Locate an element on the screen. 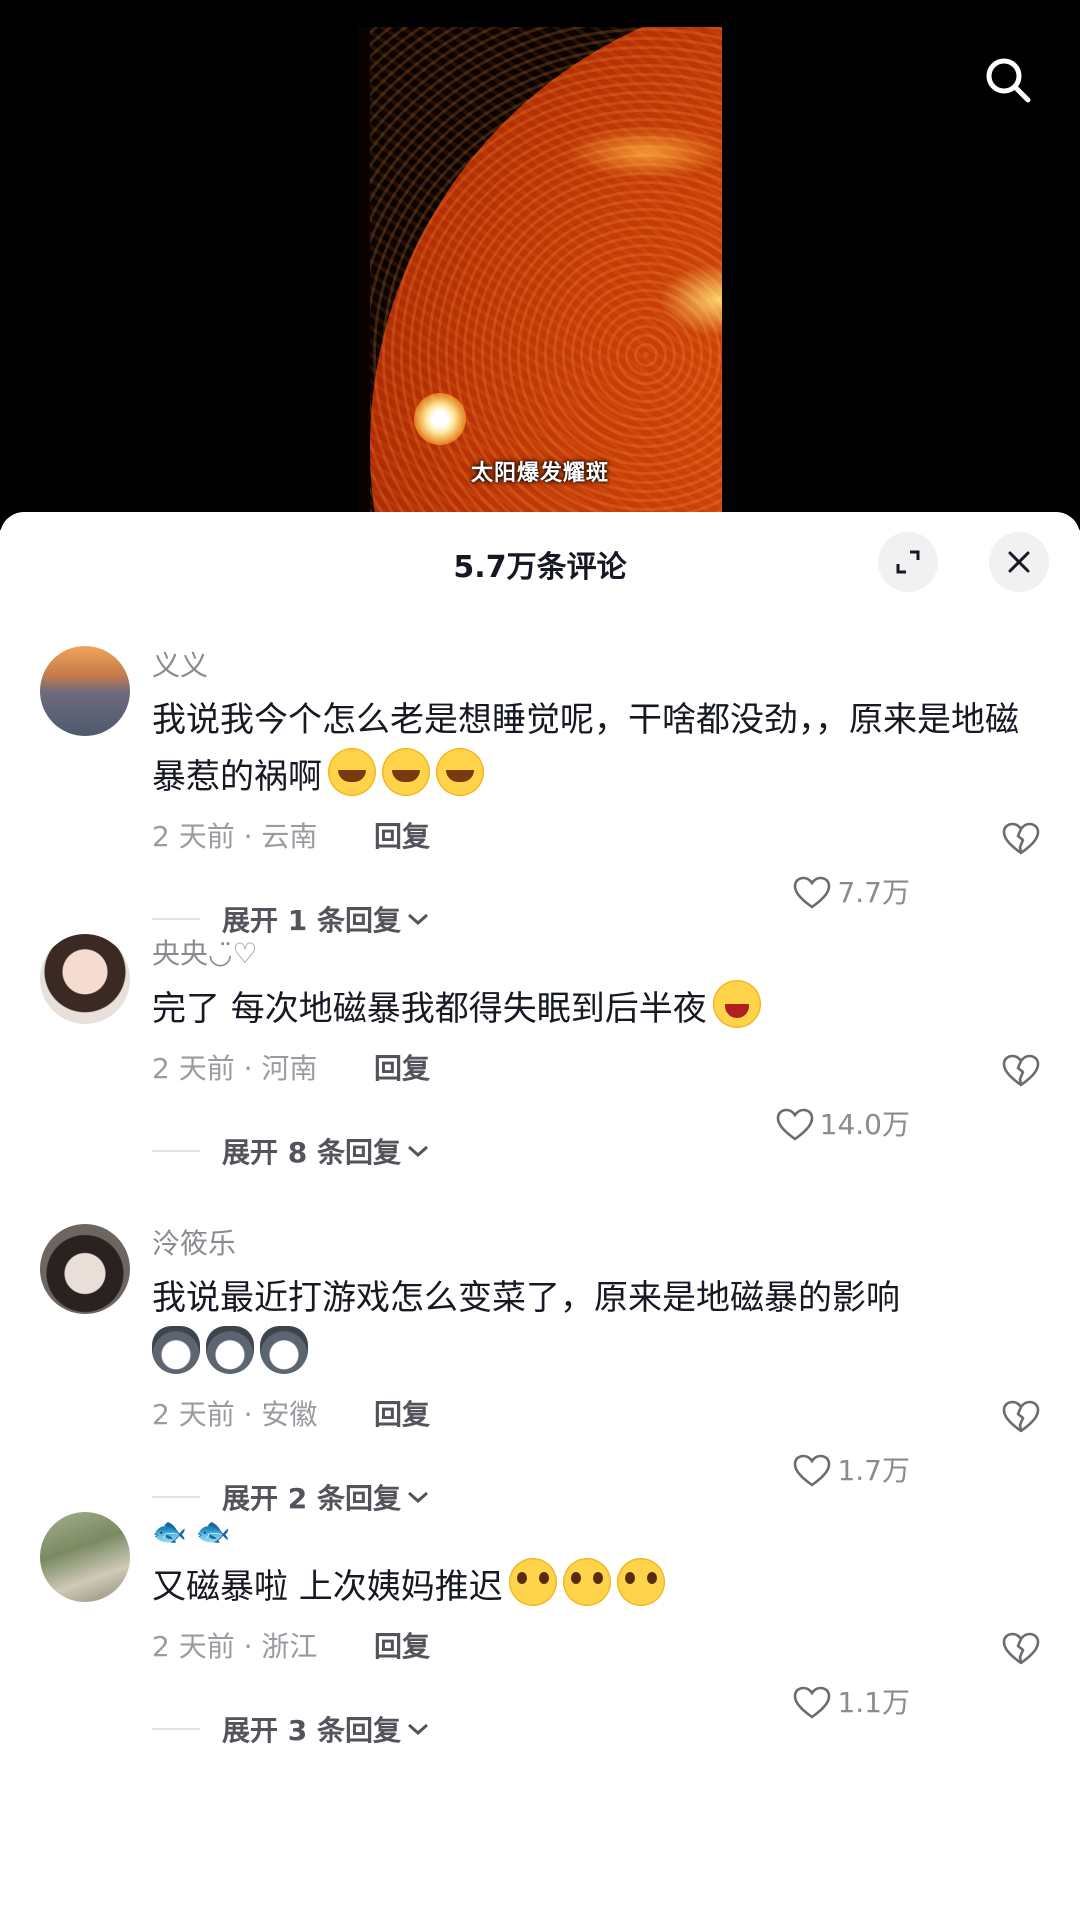 Image resolution: width=1080 pixels, height=1916 pixels. comment-text-content: 又磁暴啦 上次姨妈推迟 is located at coordinates (327, 1587).